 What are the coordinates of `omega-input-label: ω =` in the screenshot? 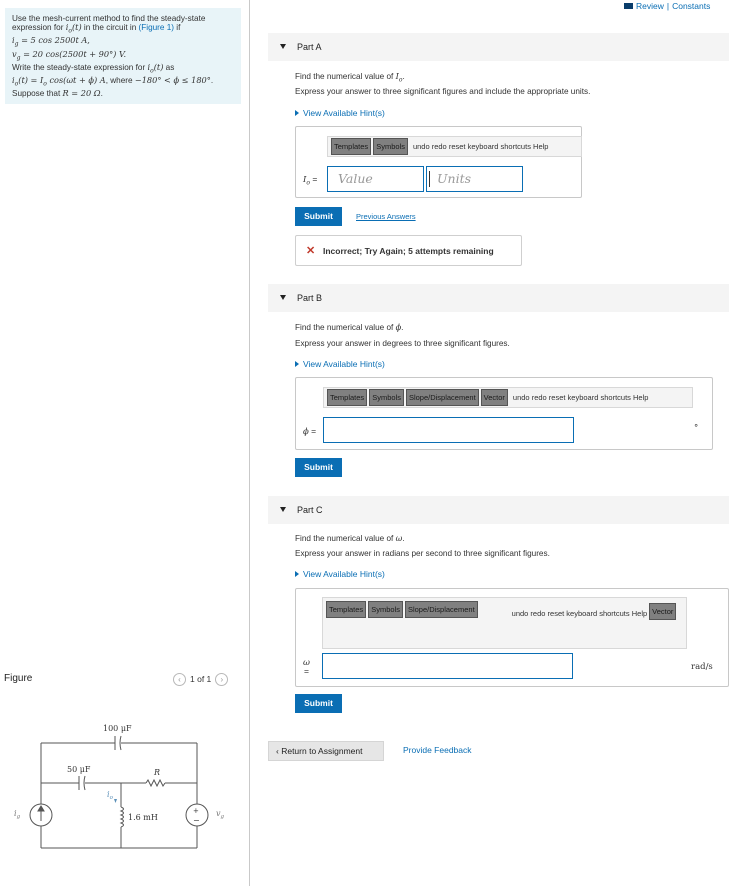 It's located at (306, 667).